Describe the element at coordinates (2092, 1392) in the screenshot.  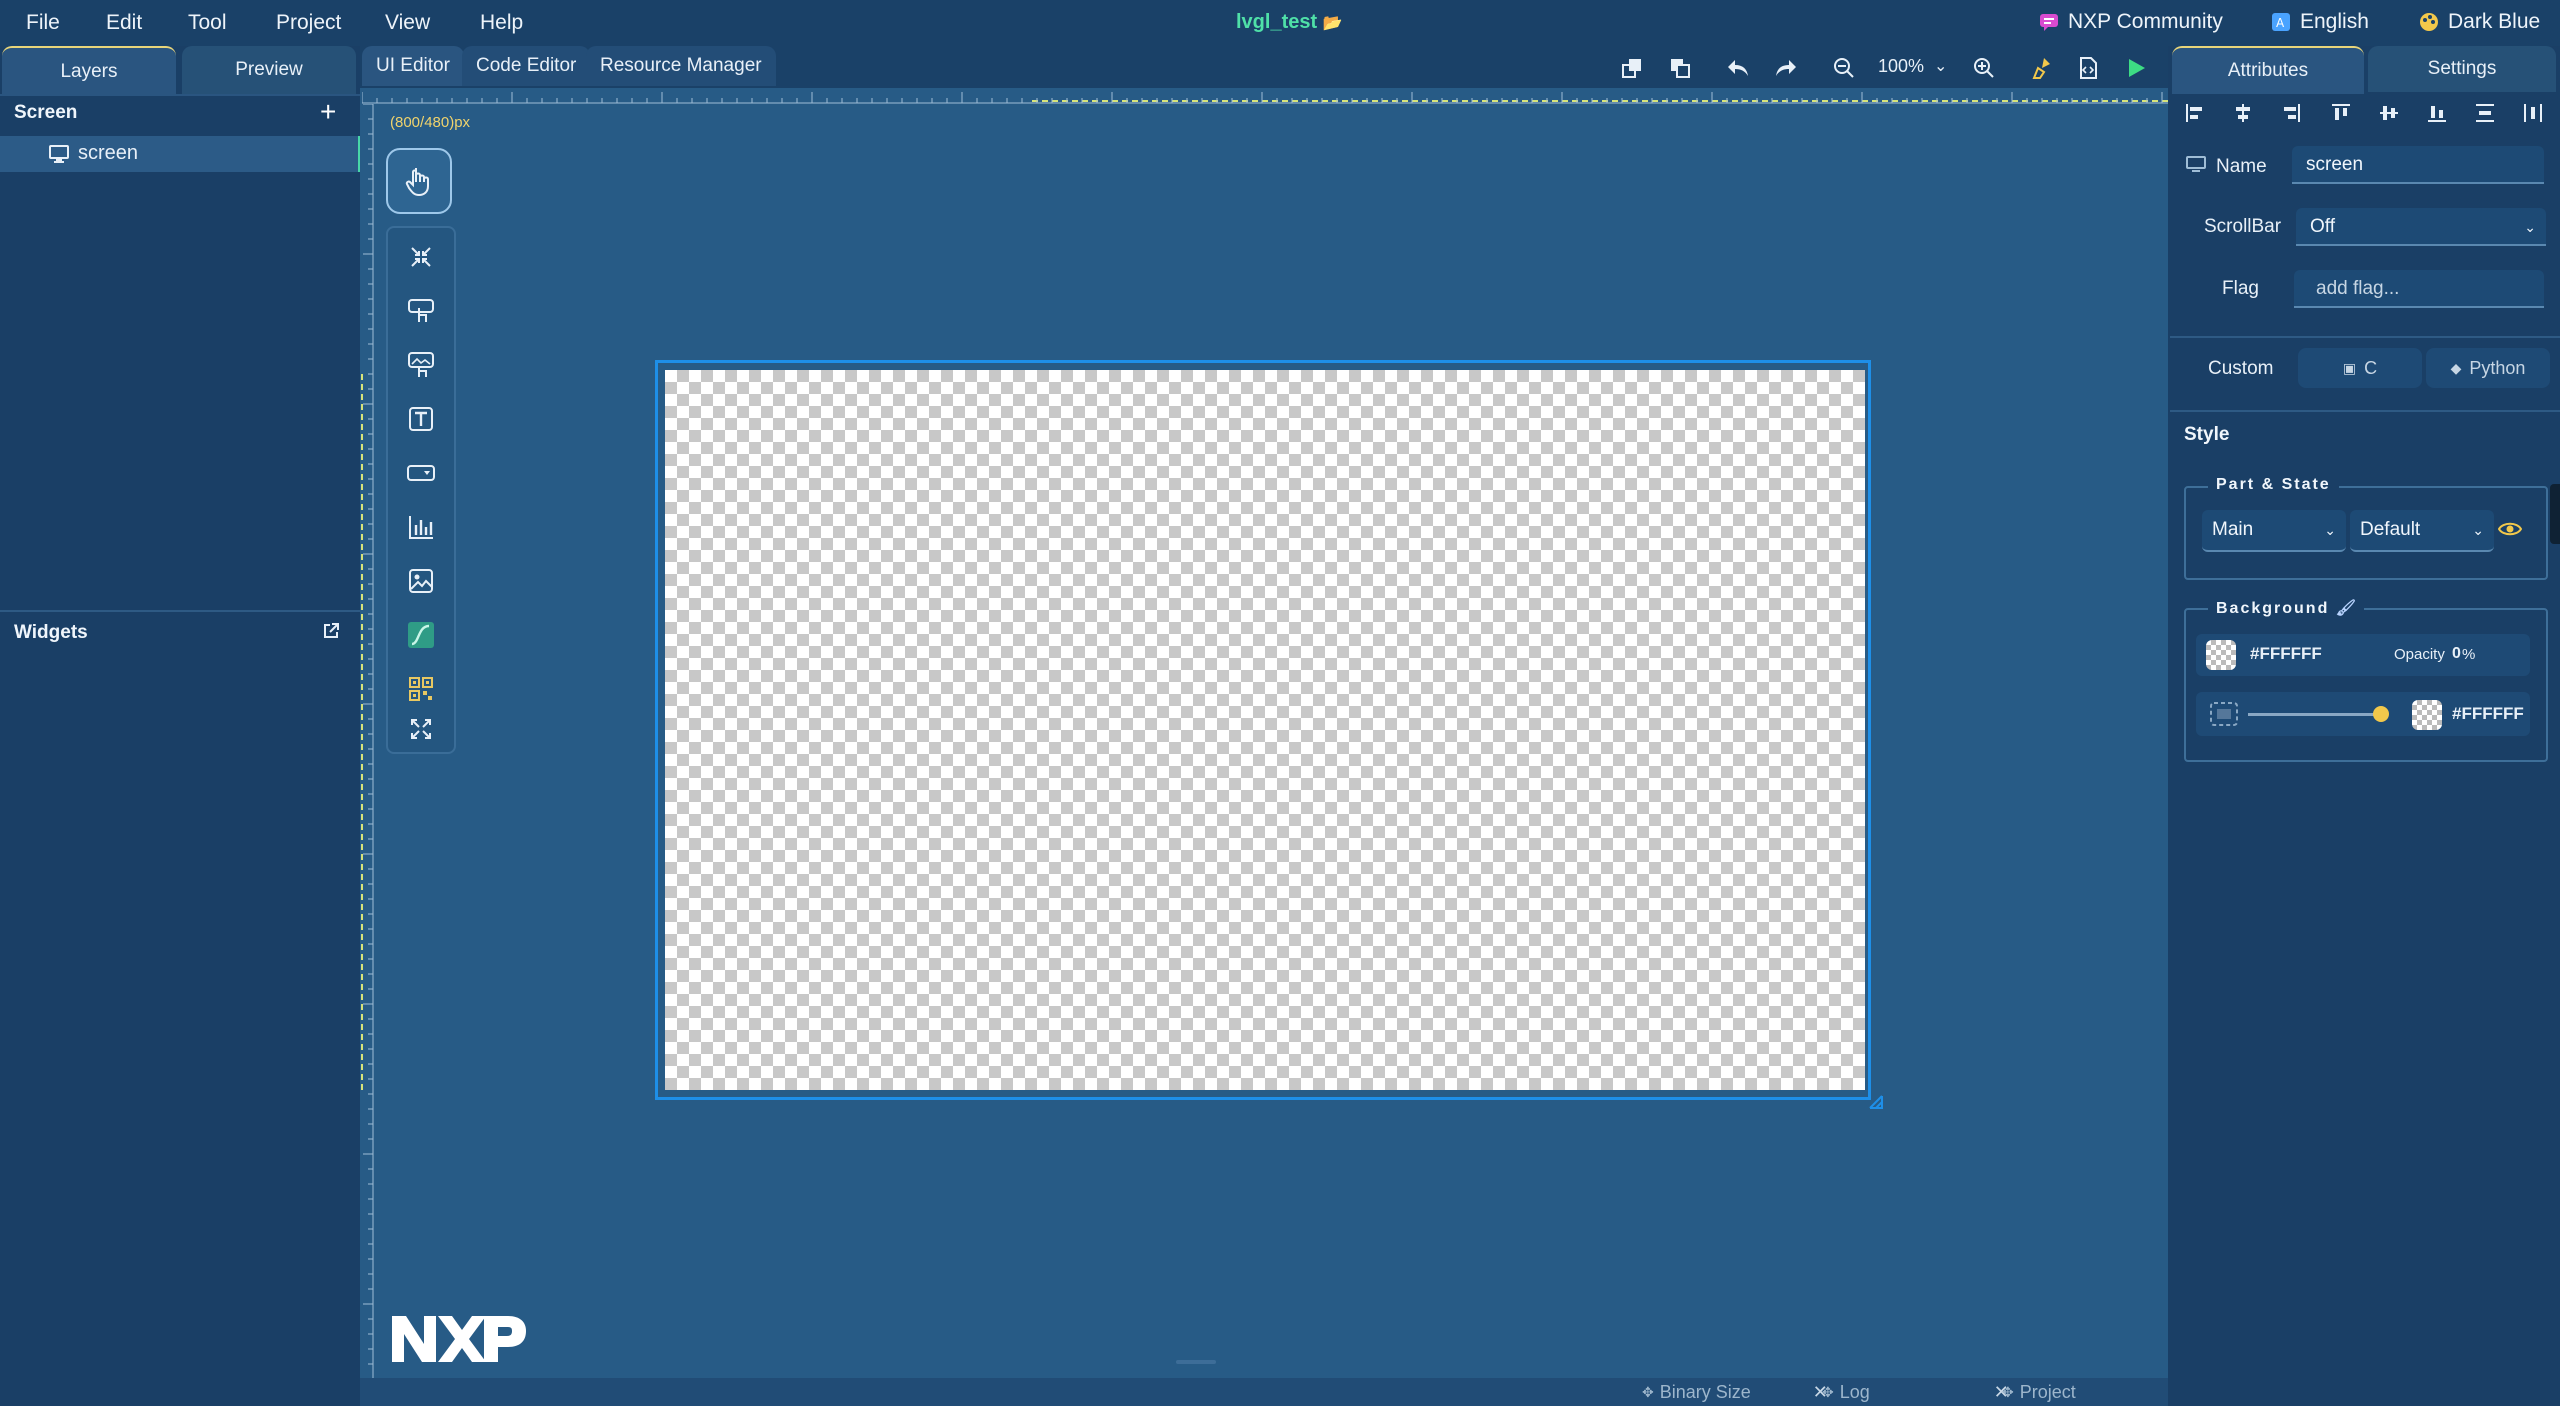
I see `tab-project: ✥ Project ✕` at that location.